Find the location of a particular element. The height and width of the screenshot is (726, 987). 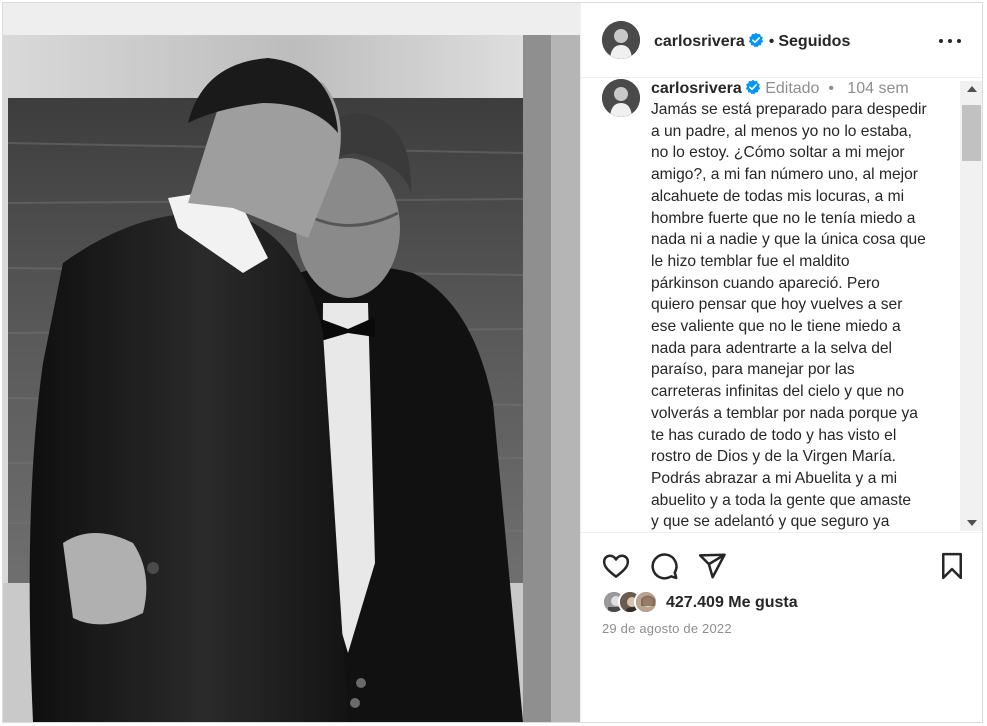

likes-count: 427.409 Me gusta is located at coordinates (732, 603).